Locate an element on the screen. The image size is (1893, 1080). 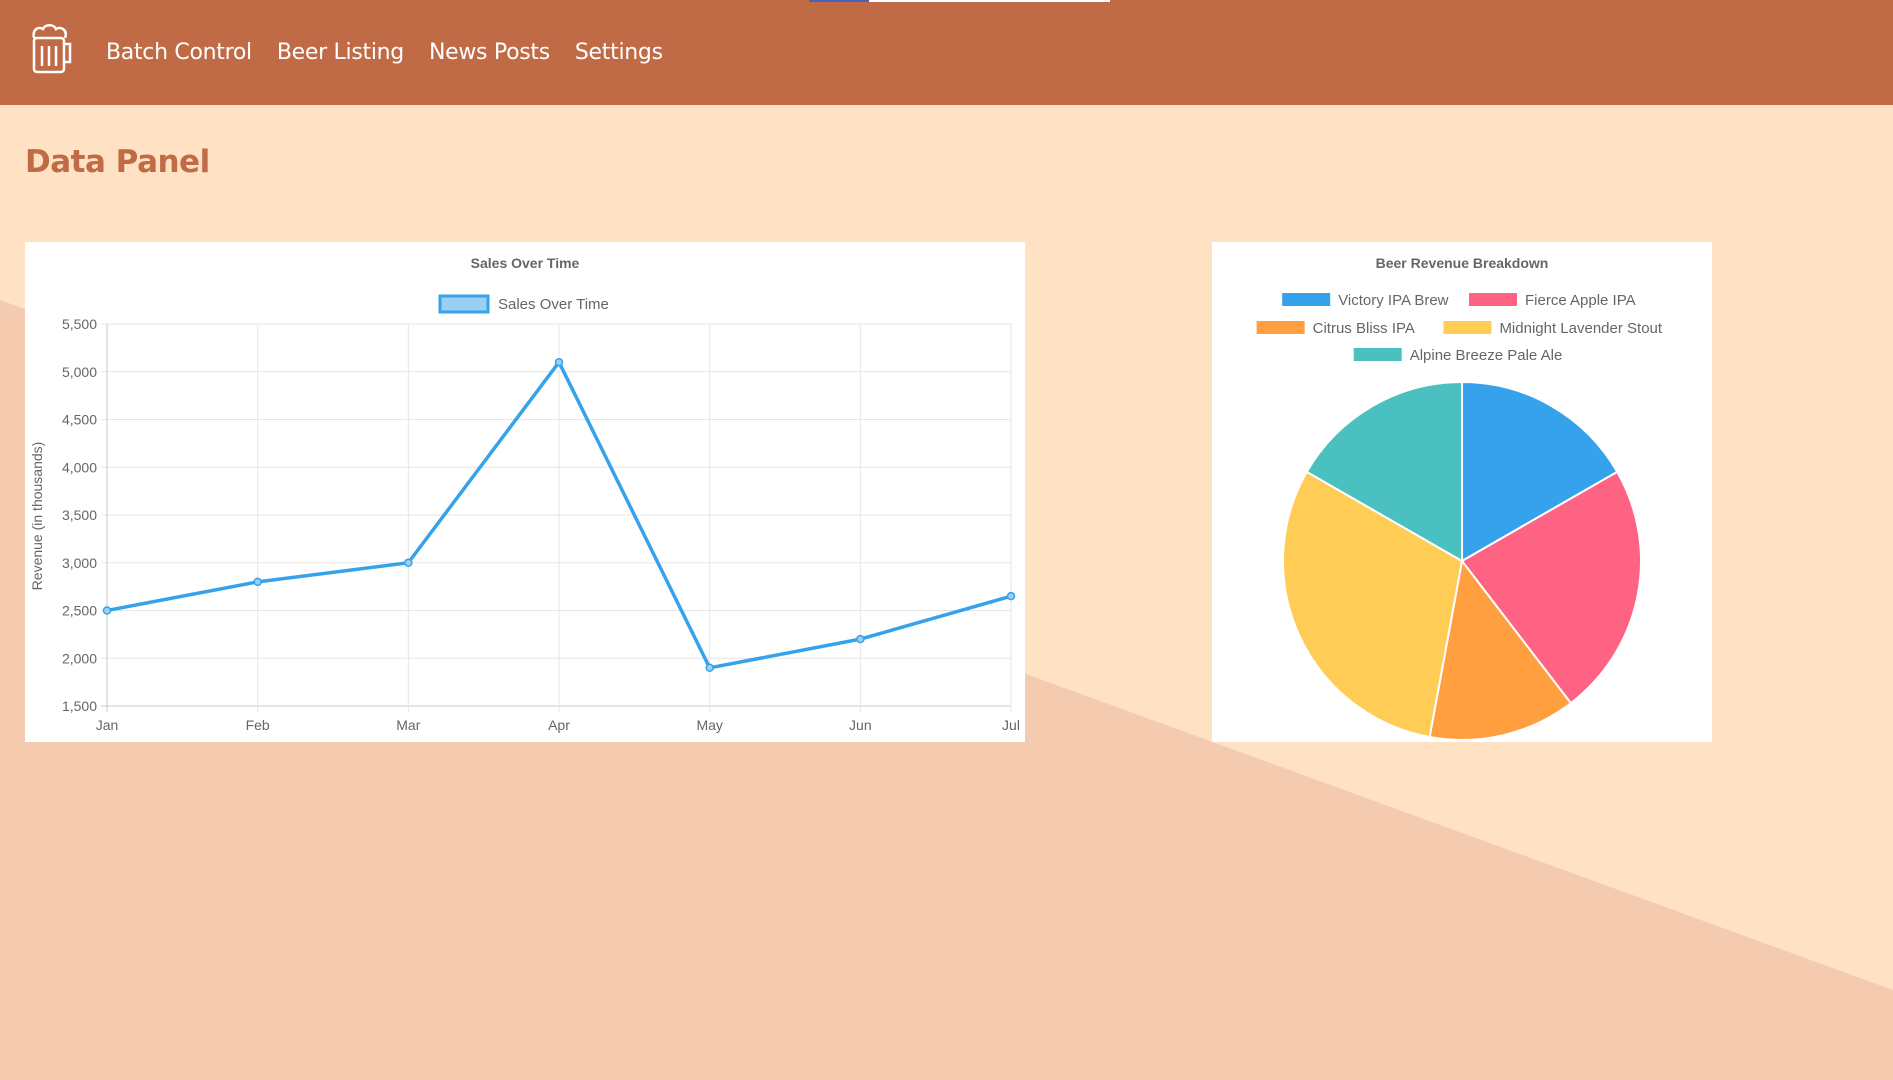
x-tick-label: Jun is located at coordinates (860, 725).